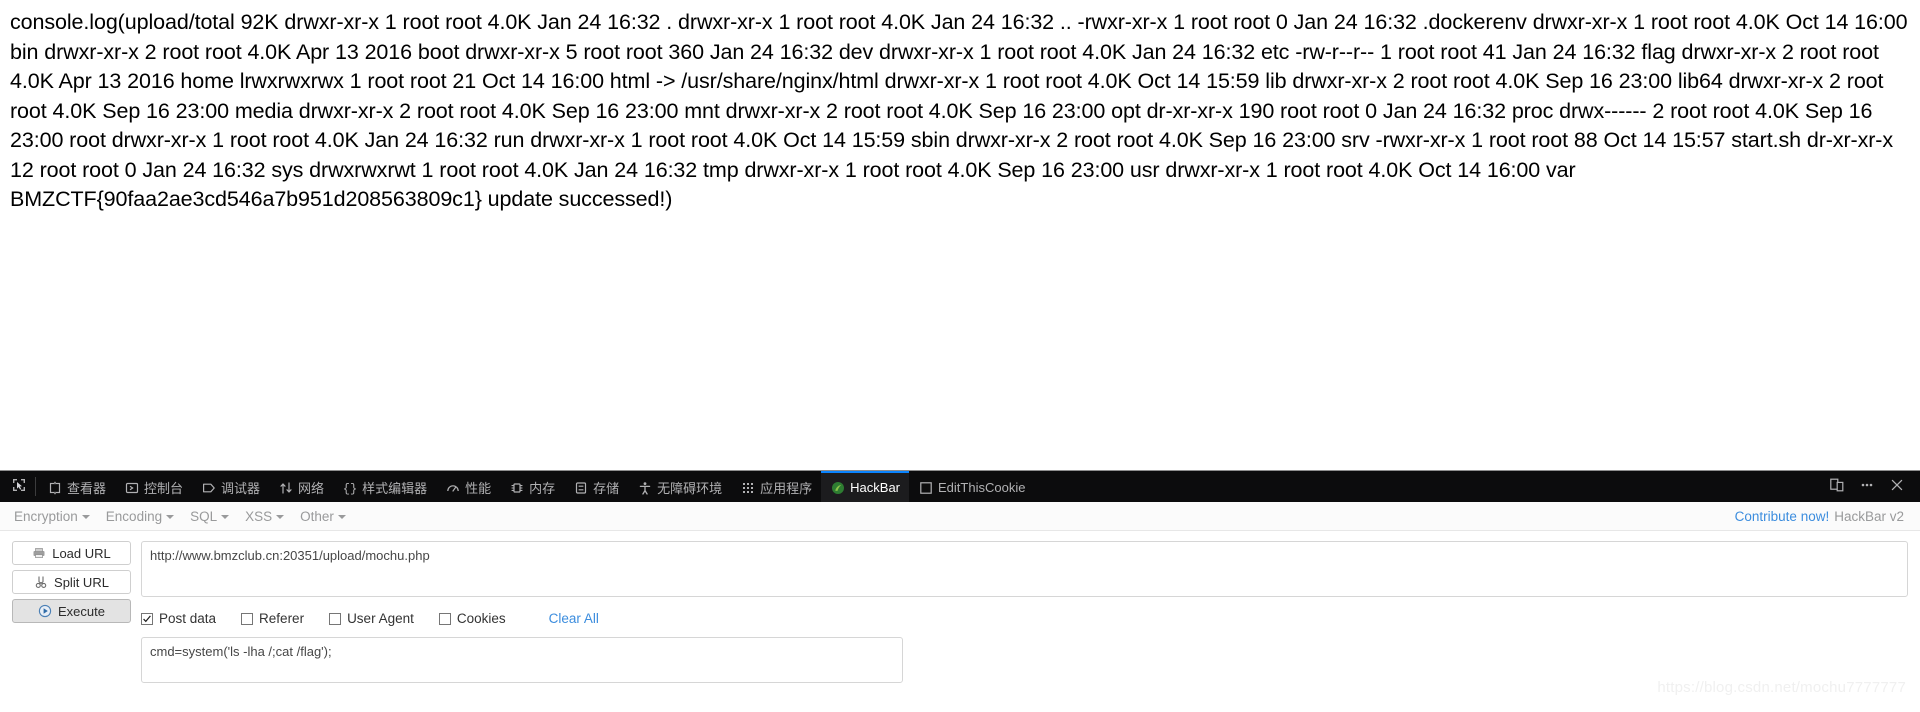 The width and height of the screenshot is (1920, 712). Describe the element at coordinates (452, 487) in the screenshot. I see `performance-icon` at that location.